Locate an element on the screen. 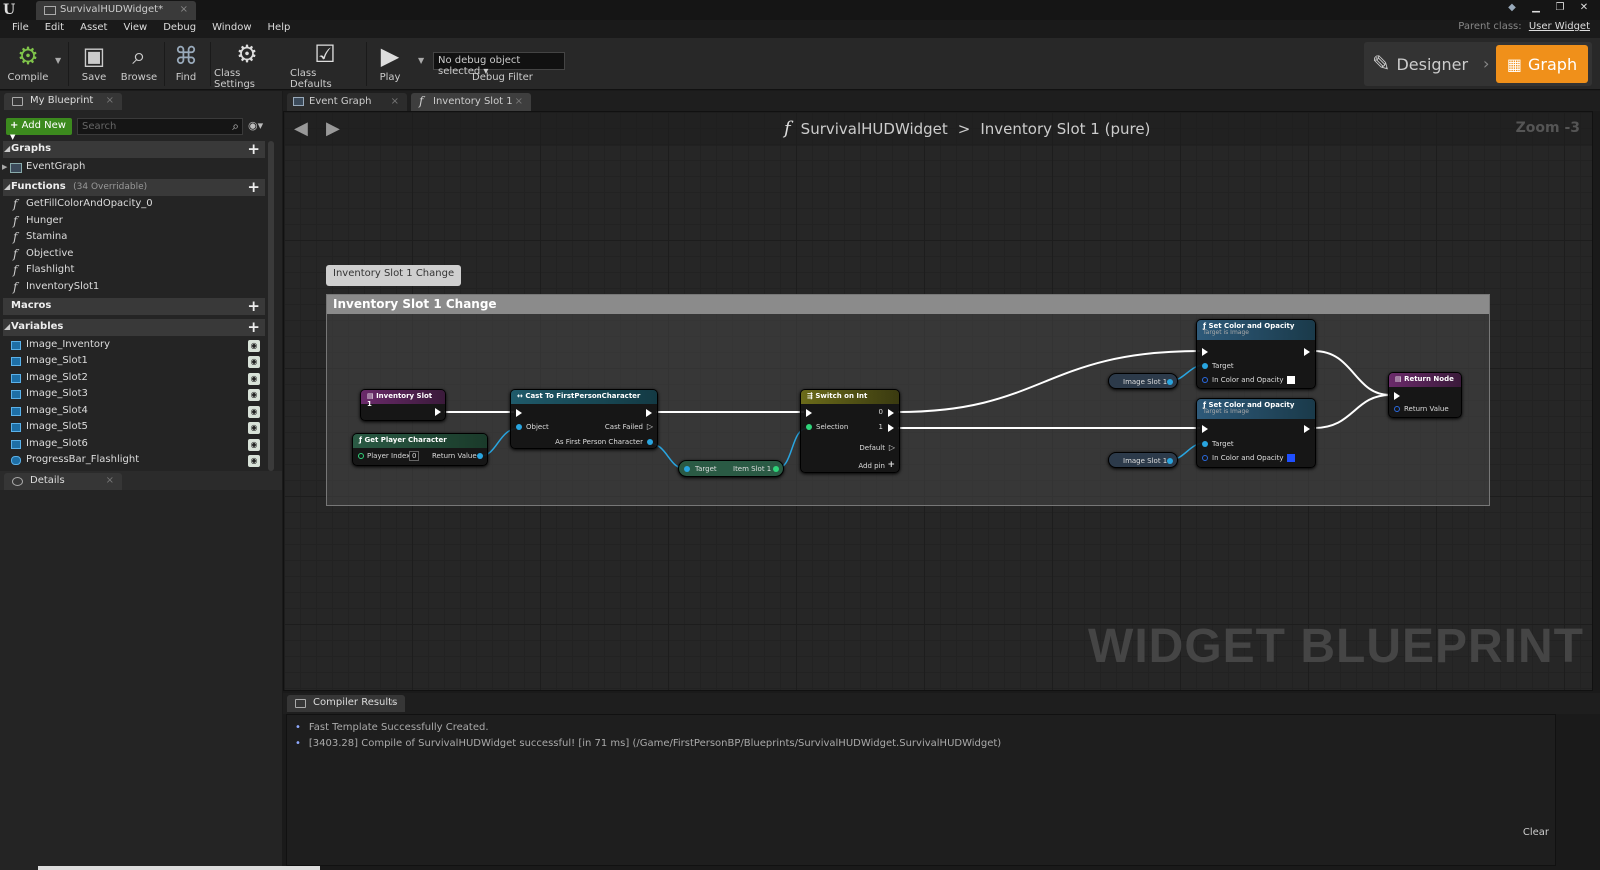 This screenshot has width=1600, height=870. menu-edit: Edit is located at coordinates (54, 29).